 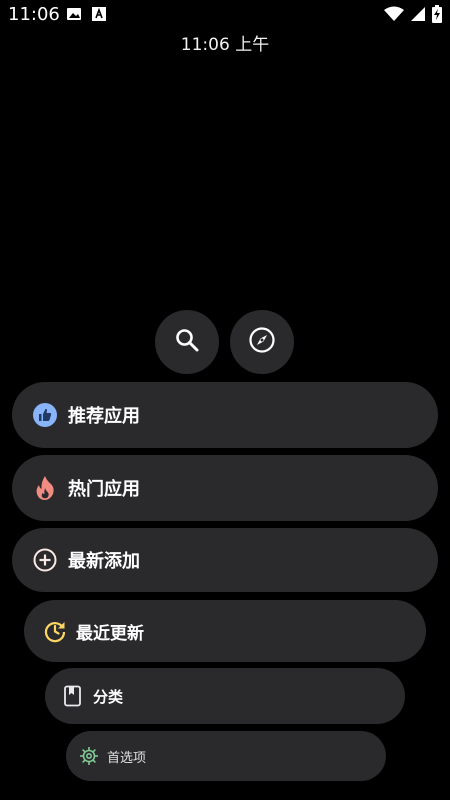 I want to click on menu-item-label: 分类, so click(x=108, y=696).